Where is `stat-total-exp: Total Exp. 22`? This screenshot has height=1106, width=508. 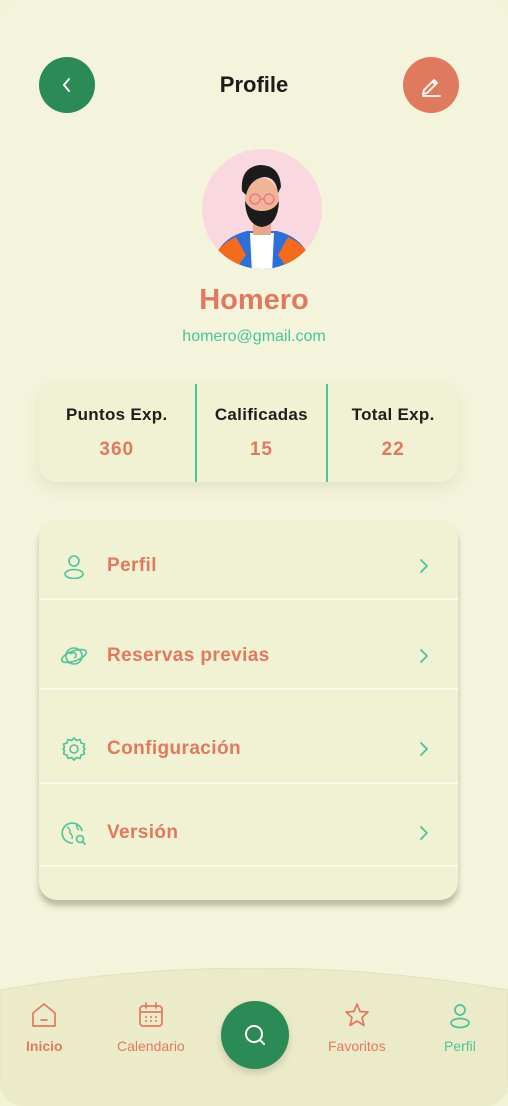 stat-total-exp: Total Exp. 22 is located at coordinates (393, 433).